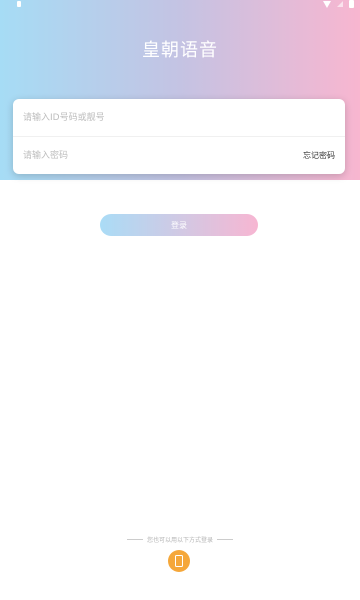  Describe the element at coordinates (327, 4) in the screenshot. I see `wifi-icon` at that location.